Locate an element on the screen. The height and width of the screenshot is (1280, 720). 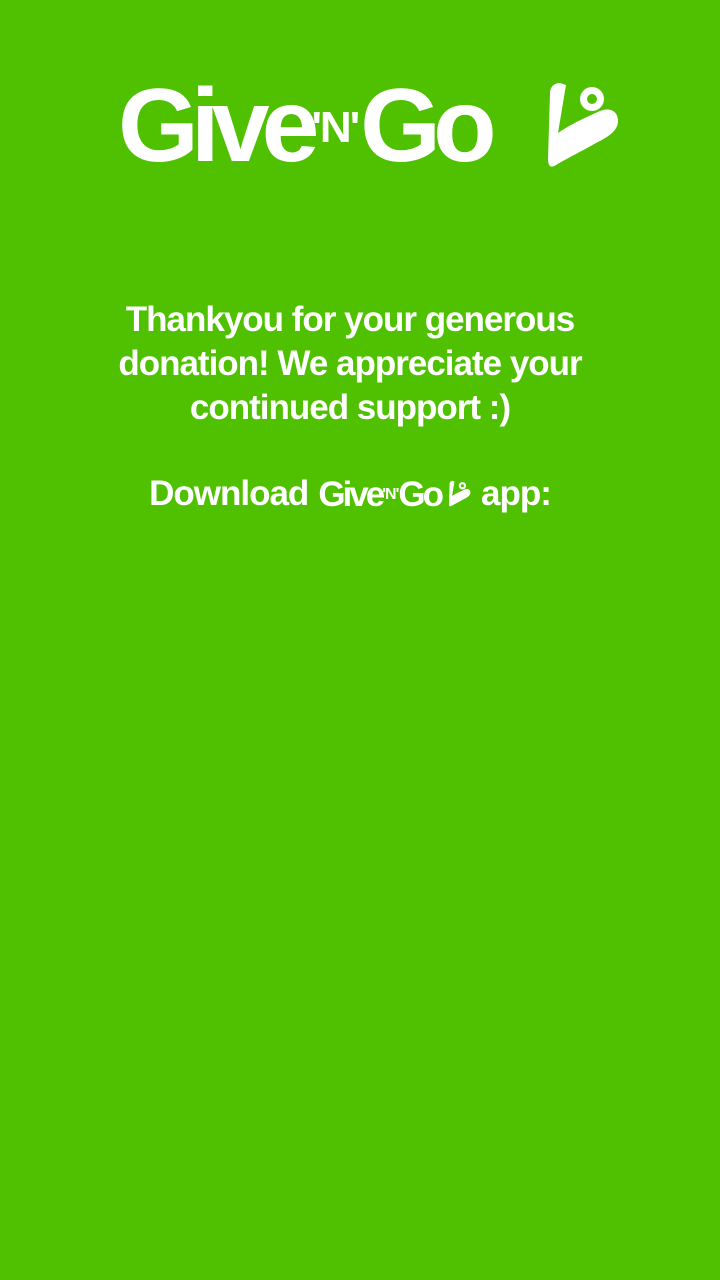
logo-word-go: Go is located at coordinates (428, 126).